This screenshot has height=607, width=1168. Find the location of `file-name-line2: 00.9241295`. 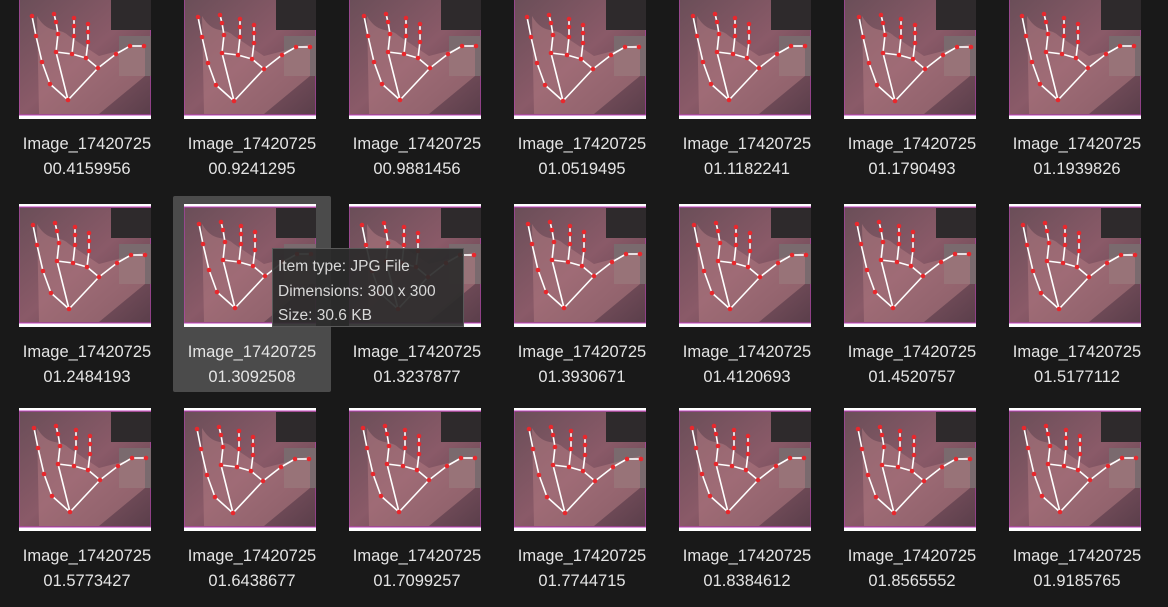

file-name-line2: 00.9241295 is located at coordinates (252, 168).